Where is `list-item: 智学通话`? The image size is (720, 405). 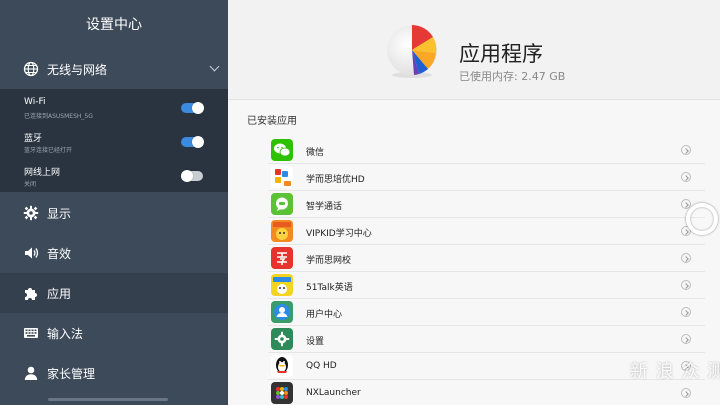 list-item: 智学通话 is located at coordinates (486, 204).